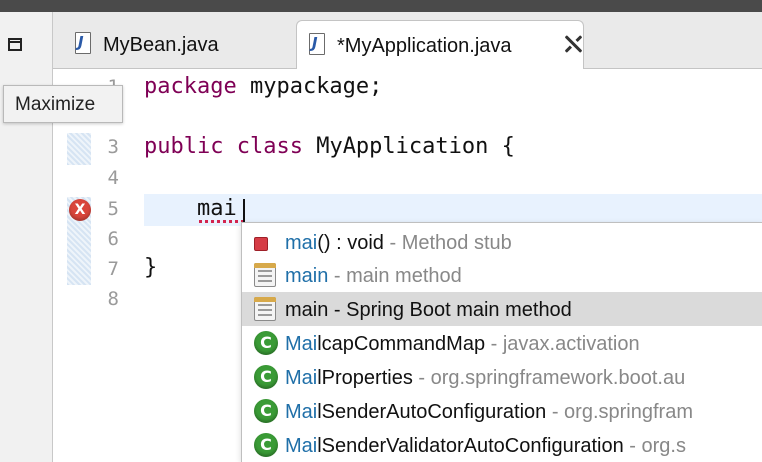 Image resolution: width=762 pixels, height=462 pixels. What do you see at coordinates (470, 446) in the screenshot?
I see `proposal-detail: lSenderValidatorAutoConfiguration` at bounding box center [470, 446].